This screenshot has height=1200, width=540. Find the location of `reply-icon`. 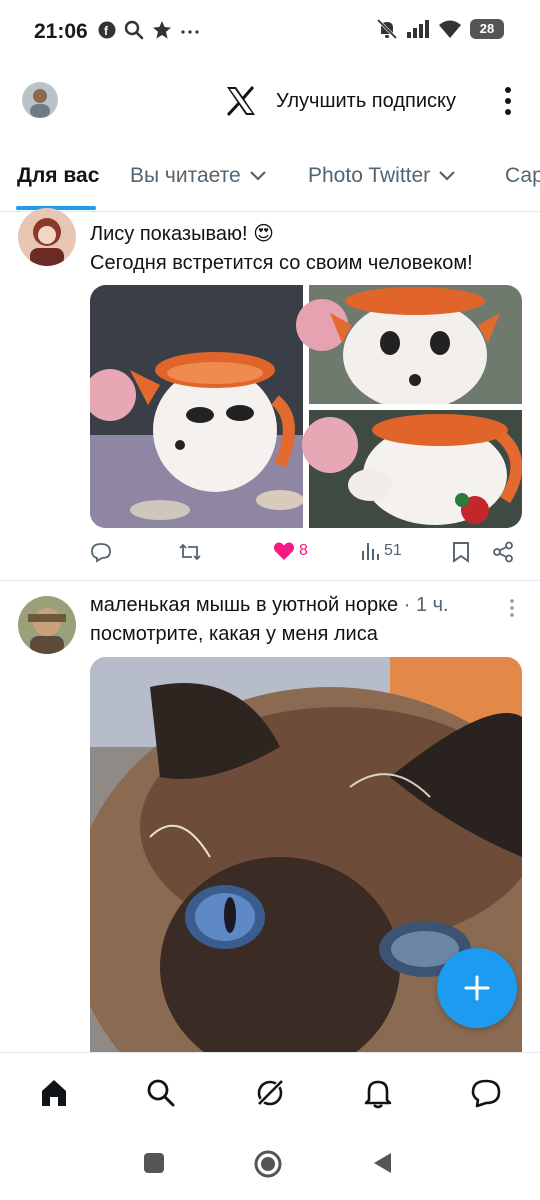

reply-icon is located at coordinates (101, 553).